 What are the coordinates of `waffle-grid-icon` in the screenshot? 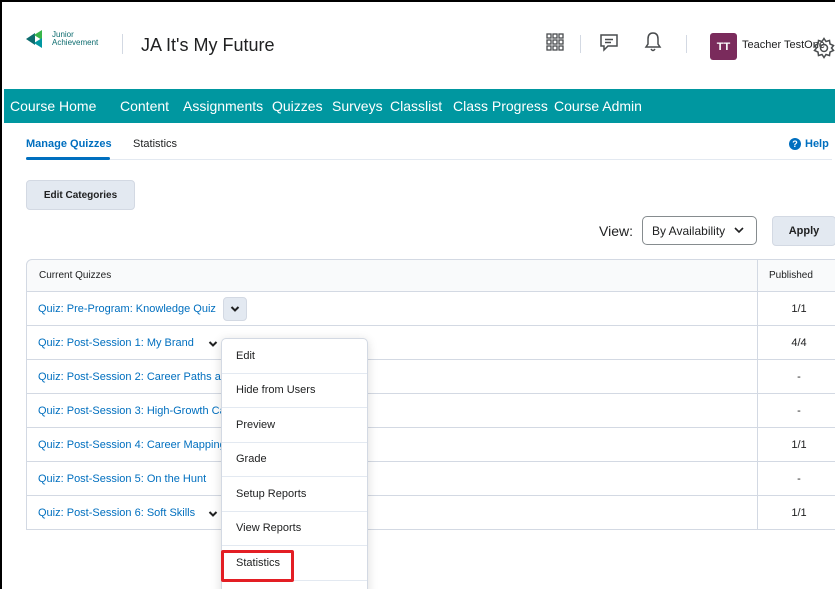 It's located at (555, 42).